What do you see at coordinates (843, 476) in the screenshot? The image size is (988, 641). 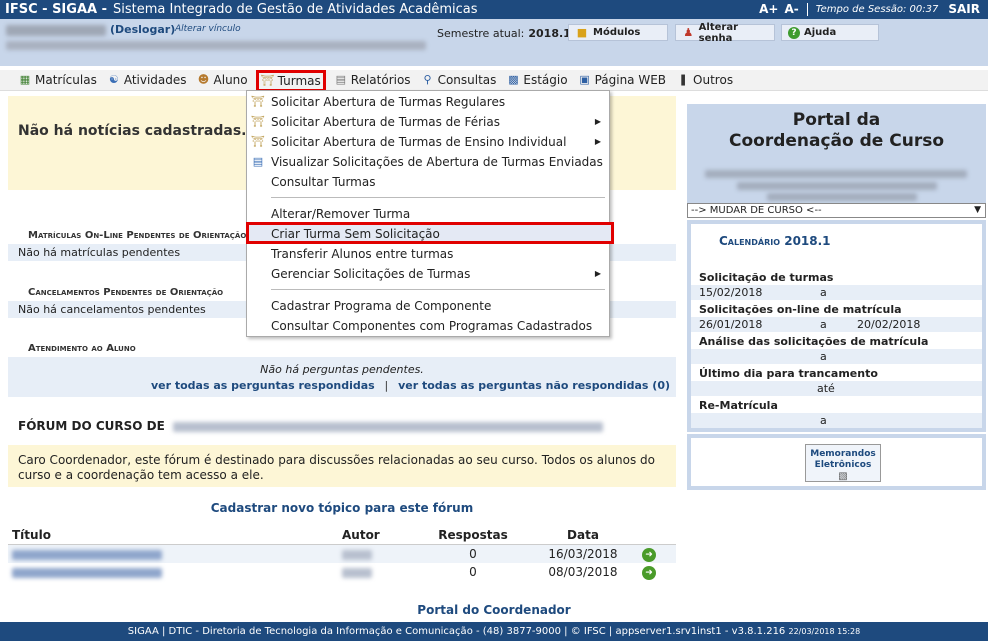 I see `computer-icon: ▧` at bounding box center [843, 476].